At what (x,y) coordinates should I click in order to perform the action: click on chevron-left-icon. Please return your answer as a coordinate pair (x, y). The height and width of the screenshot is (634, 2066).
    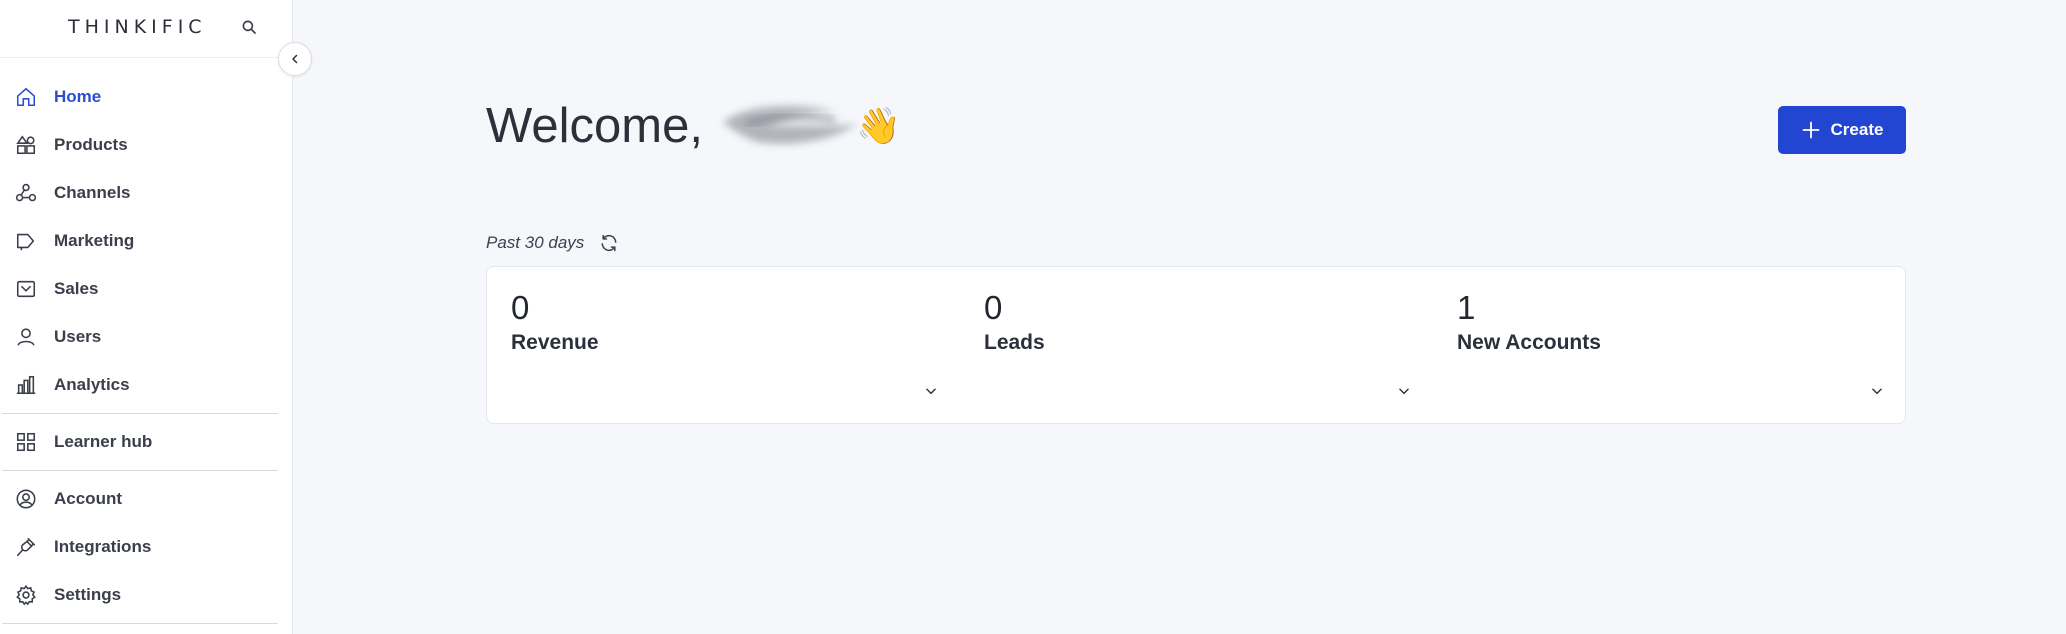
    Looking at the image, I should click on (295, 59).